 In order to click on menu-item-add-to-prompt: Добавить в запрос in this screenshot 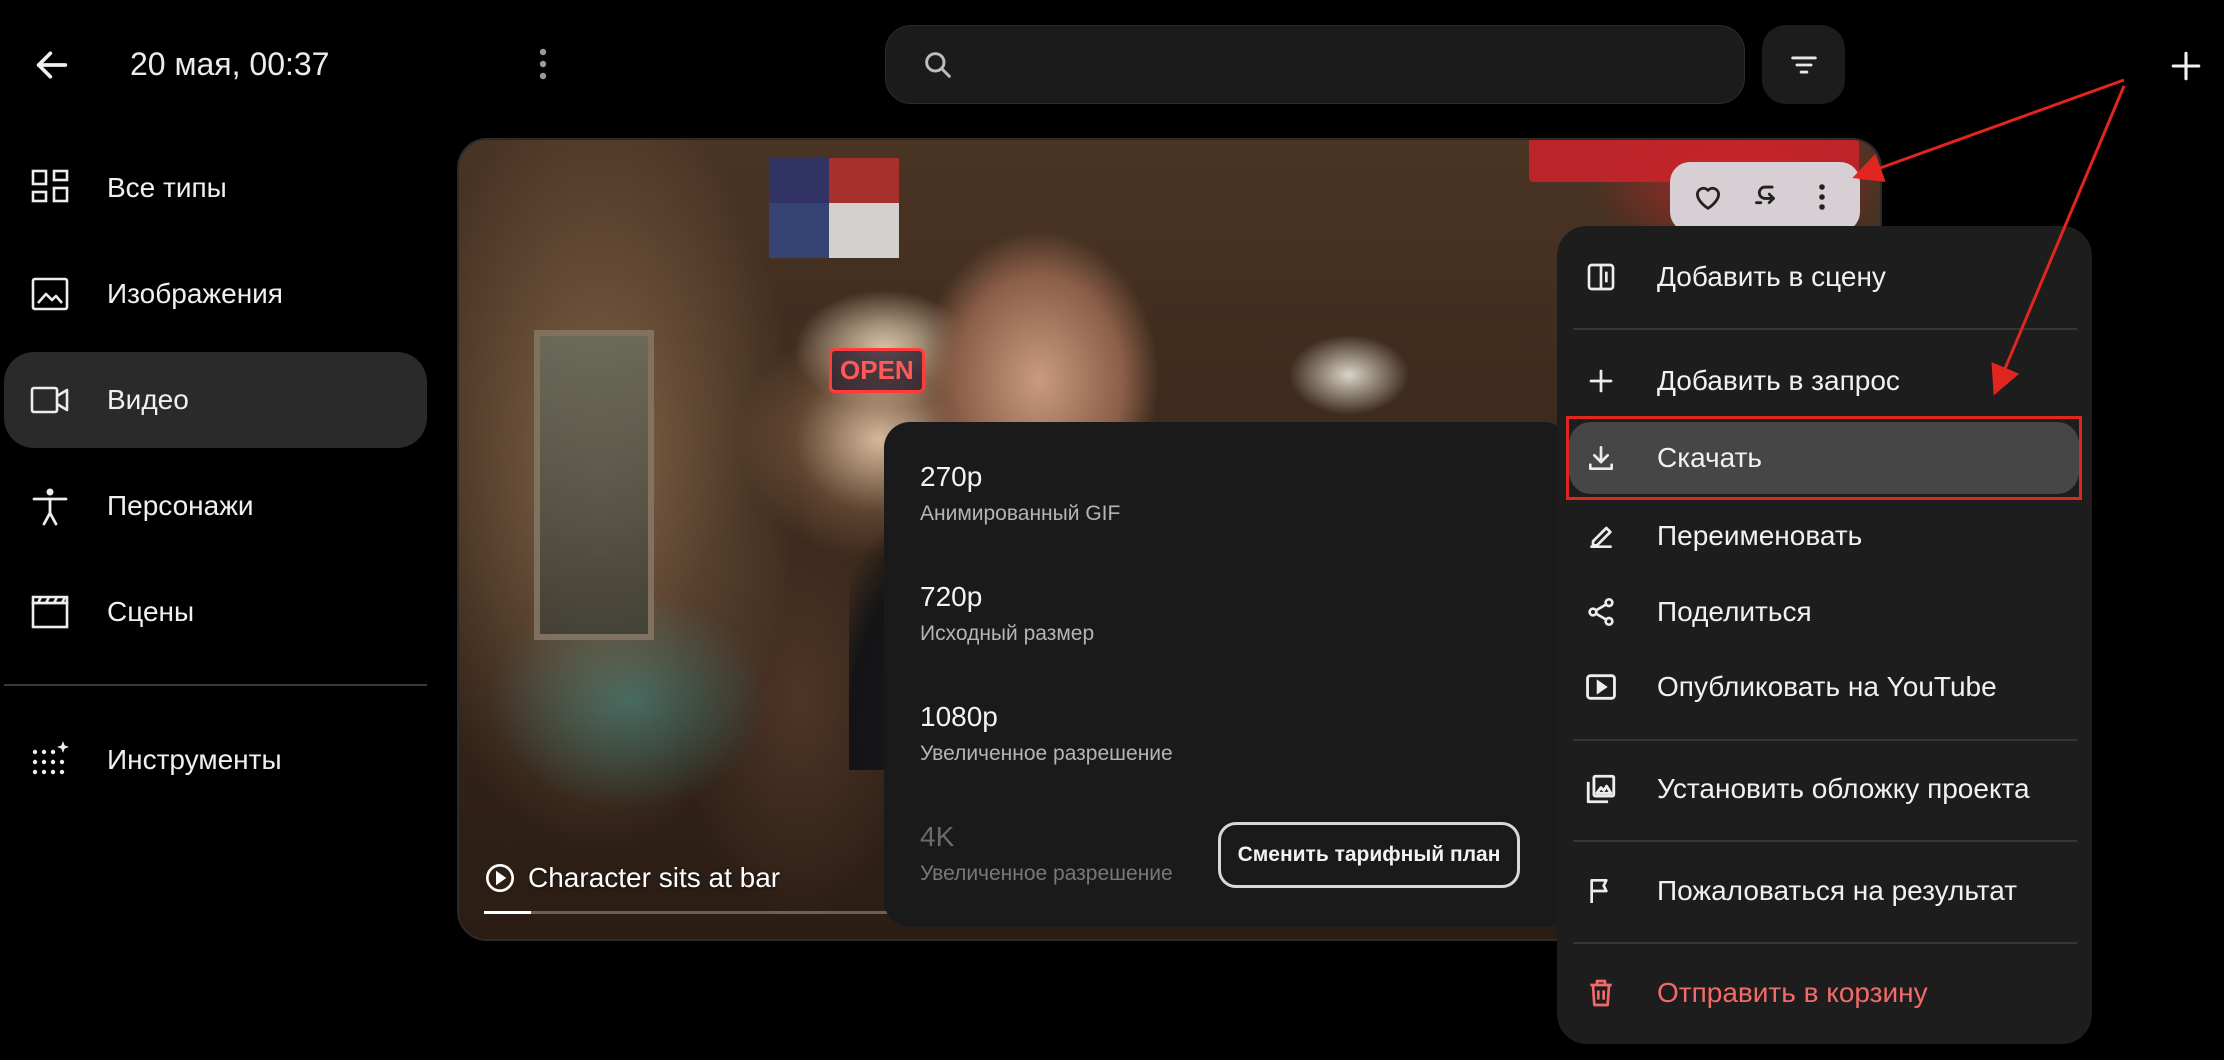, I will do `click(1824, 381)`.